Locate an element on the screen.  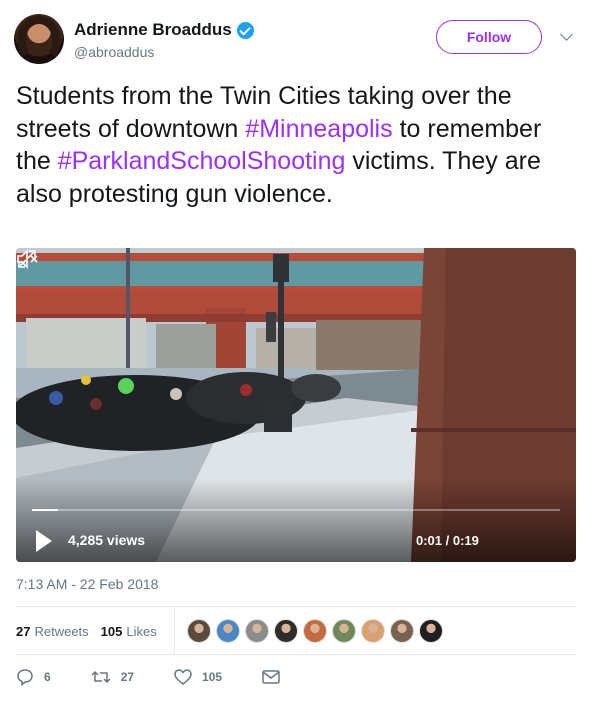
user-handle: @abroaddus is located at coordinates (114, 52).